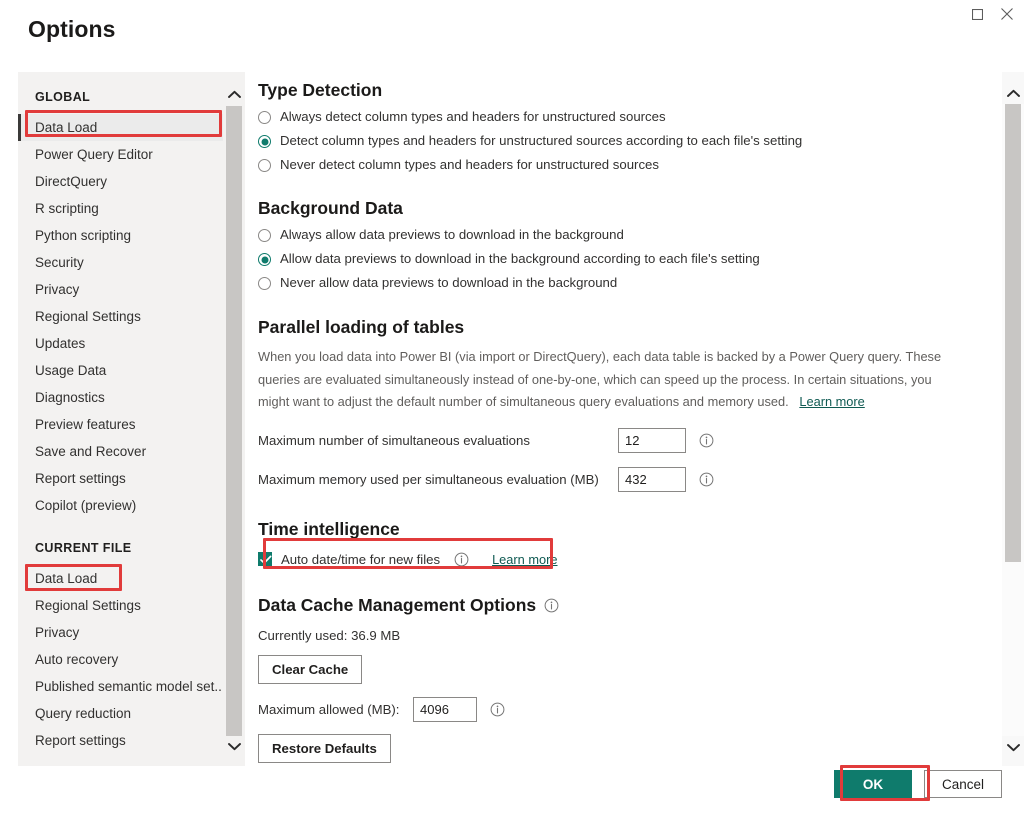 The width and height of the screenshot is (1024, 814). I want to click on type-detection-title: Type Detection, so click(320, 90).